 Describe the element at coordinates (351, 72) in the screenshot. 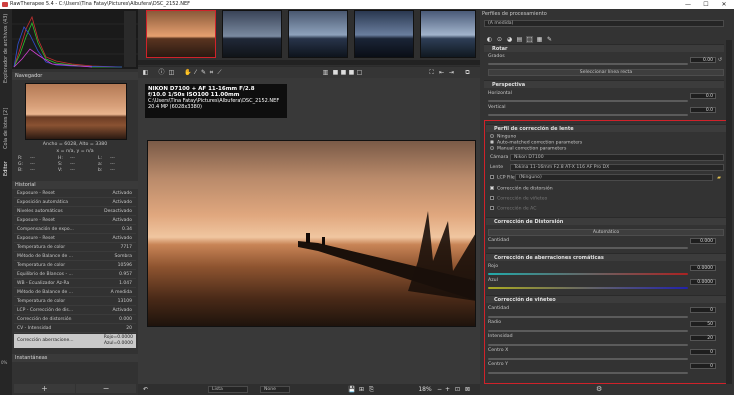

I see `channel-b-icon: ■` at that location.